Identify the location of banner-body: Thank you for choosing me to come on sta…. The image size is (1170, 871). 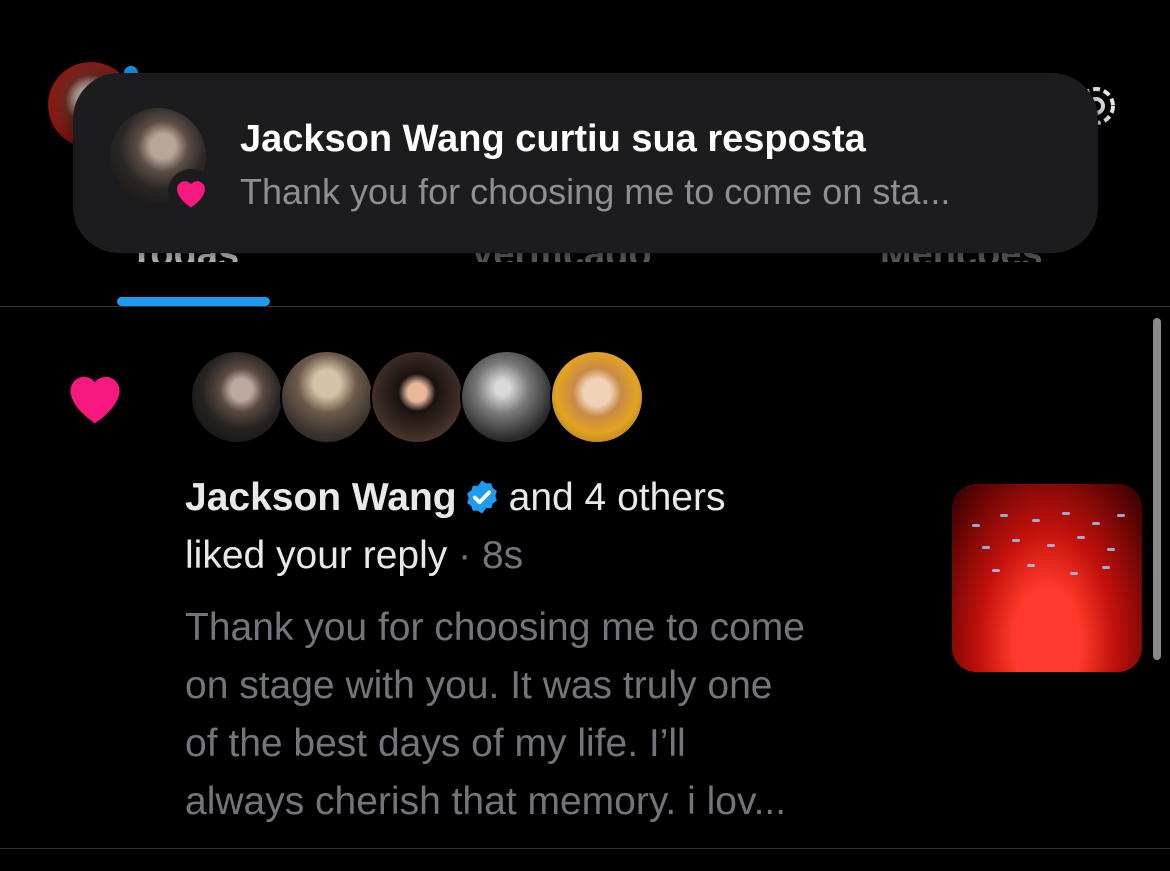
(595, 191).